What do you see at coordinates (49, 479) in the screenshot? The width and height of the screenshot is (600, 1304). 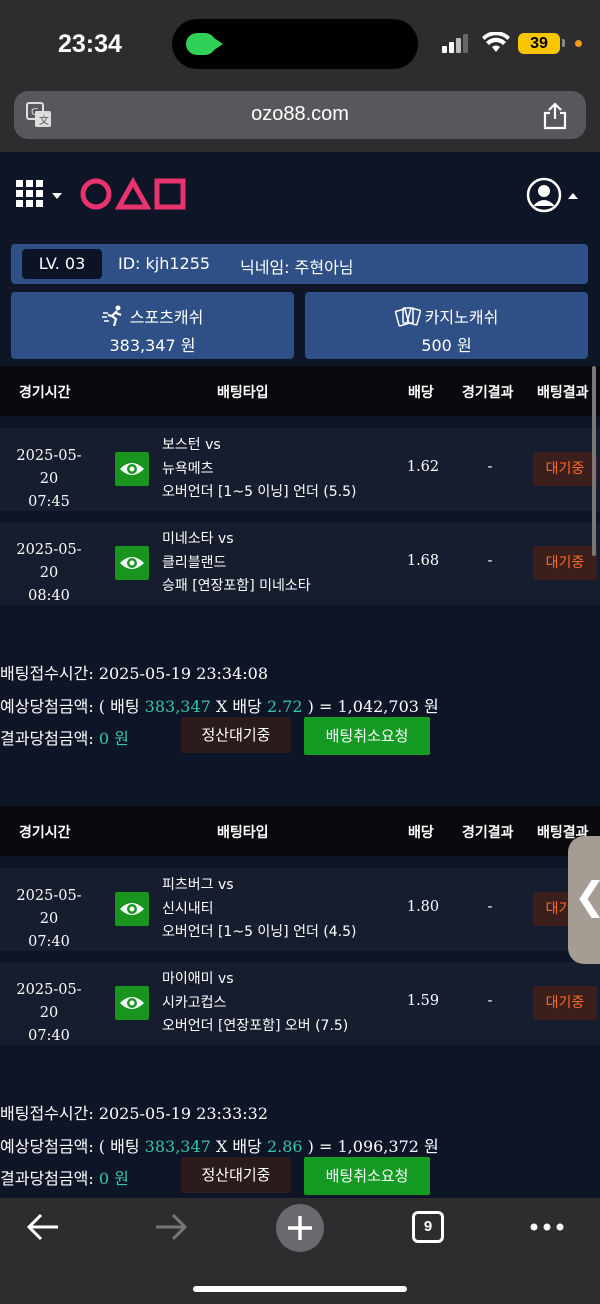 I see `match-datetime: 2025-05-20 07:45` at bounding box center [49, 479].